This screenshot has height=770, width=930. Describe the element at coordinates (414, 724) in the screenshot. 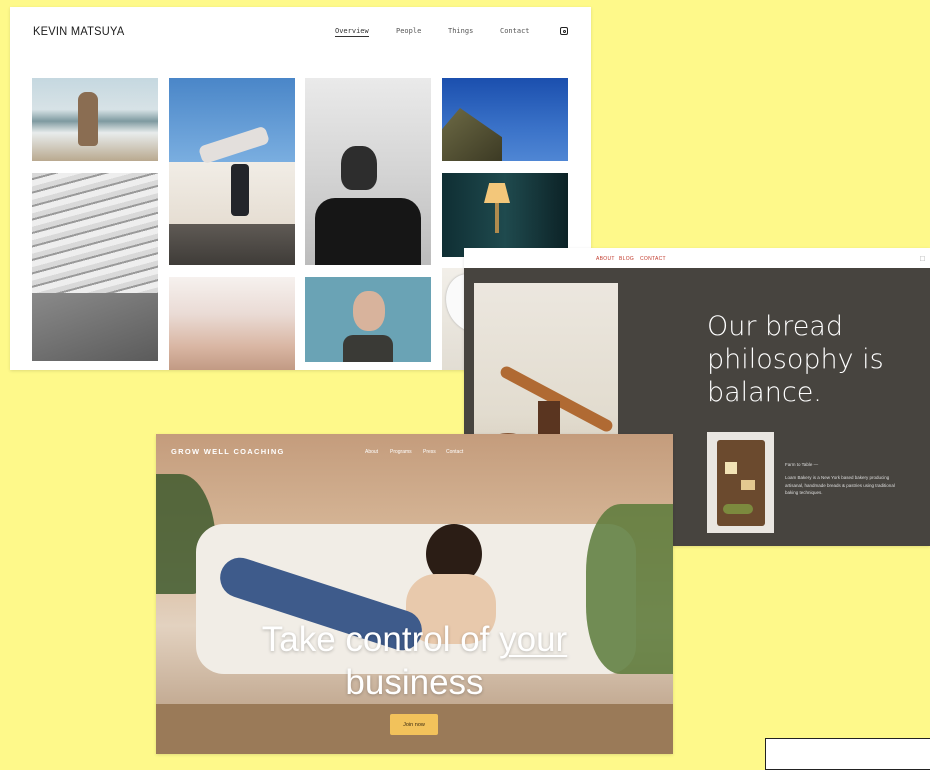

I see `join-now-button: Join now` at that location.